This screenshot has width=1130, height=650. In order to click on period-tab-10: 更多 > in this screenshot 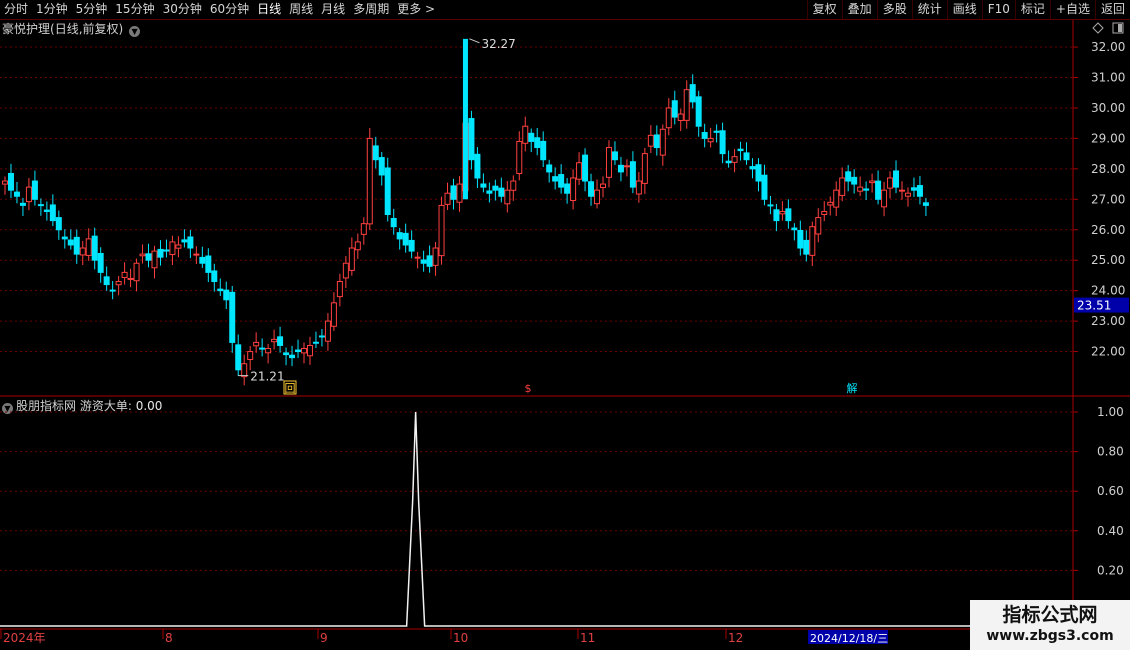, I will do `click(416, 9)`.